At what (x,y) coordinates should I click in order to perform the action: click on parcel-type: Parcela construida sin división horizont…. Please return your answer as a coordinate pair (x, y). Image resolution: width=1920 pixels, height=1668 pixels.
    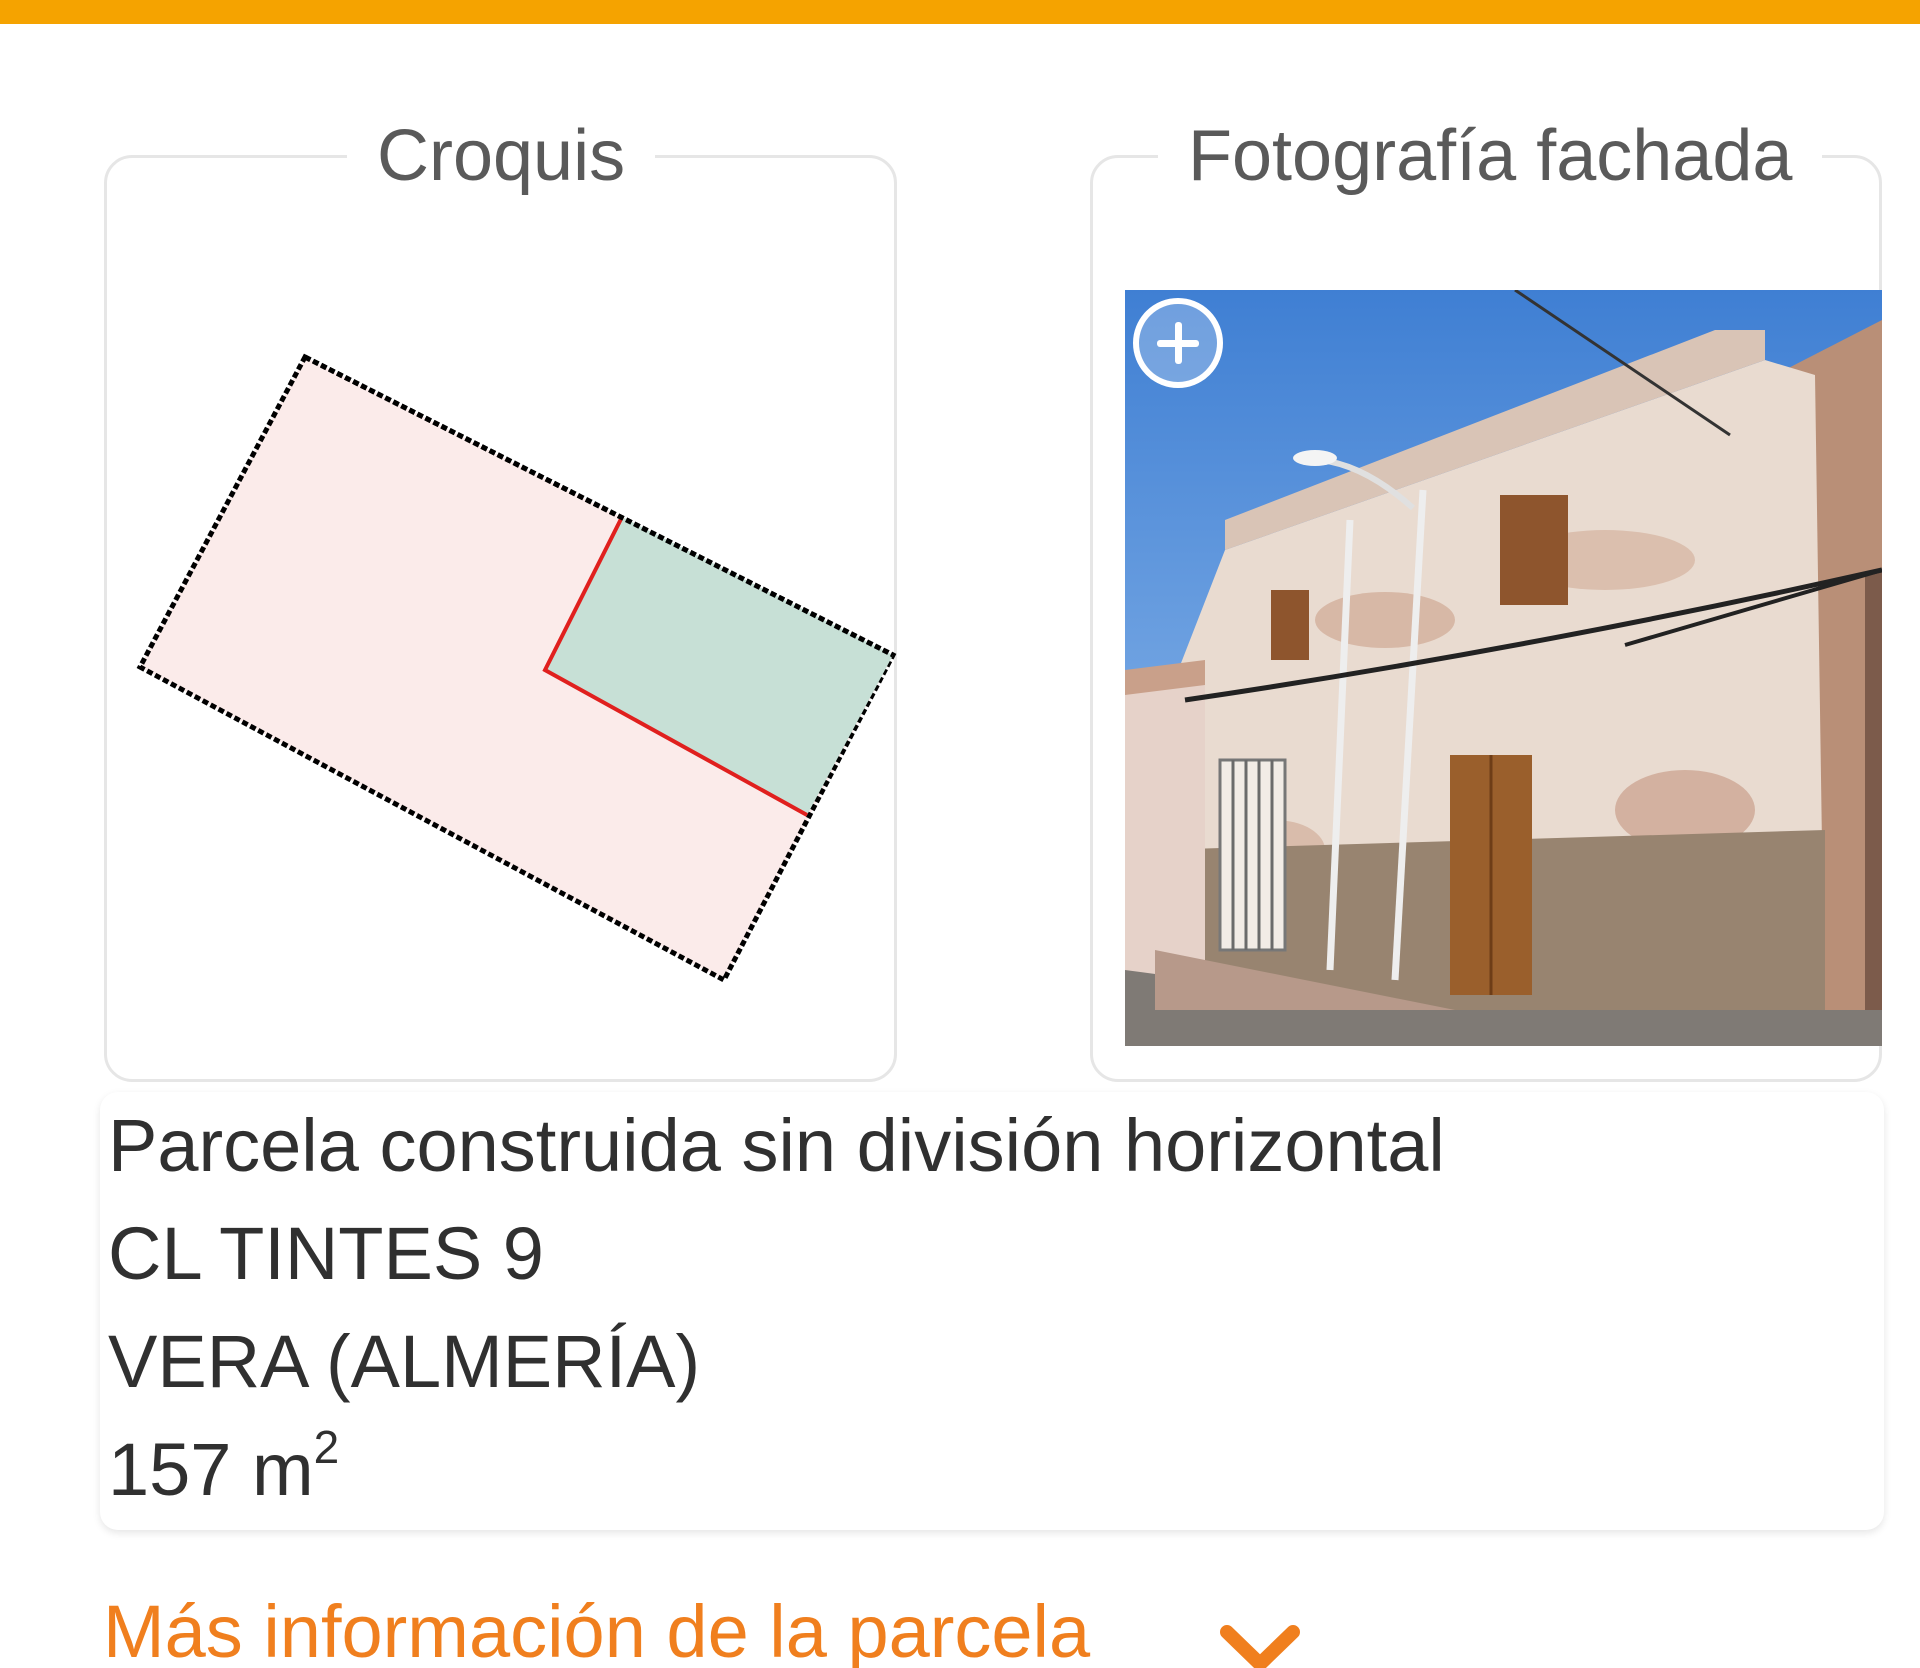
    Looking at the image, I should click on (776, 1145).